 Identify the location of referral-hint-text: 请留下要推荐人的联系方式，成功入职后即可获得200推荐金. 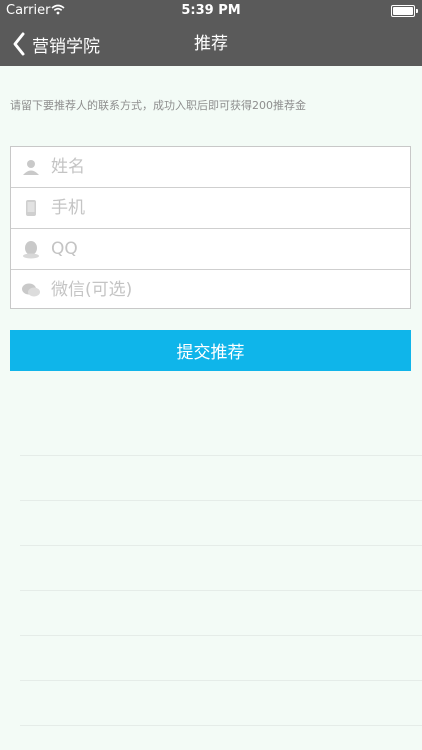
(158, 105).